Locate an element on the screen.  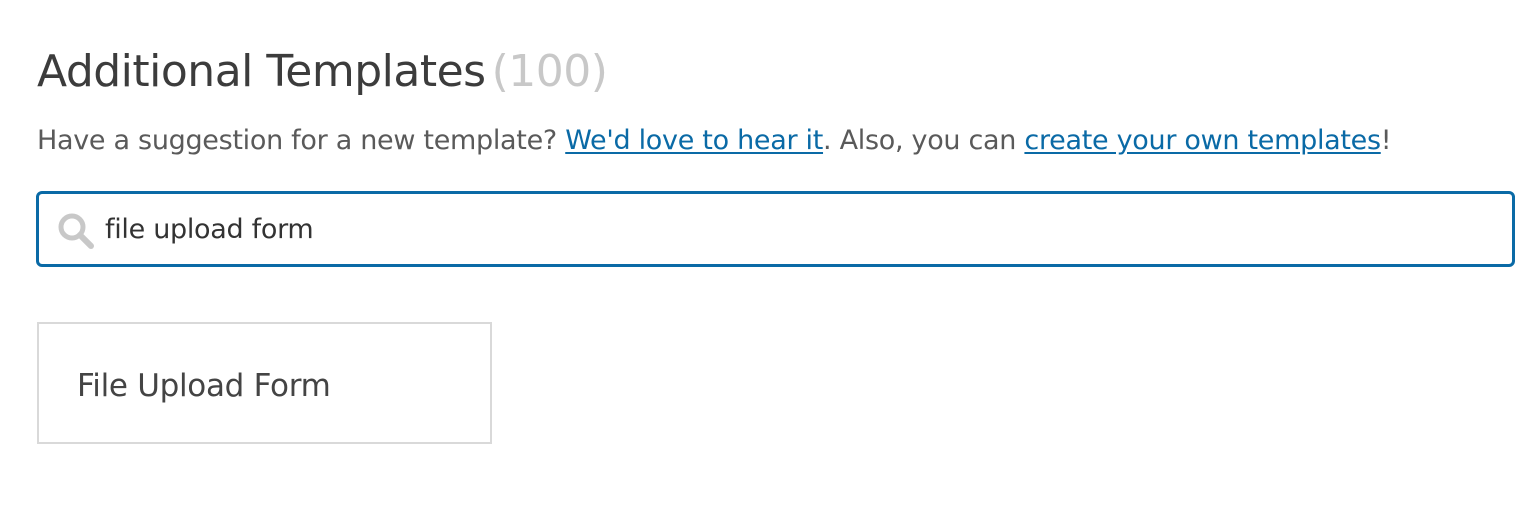
suggest-template-link: We'd love to hear it is located at coordinates (694, 140).